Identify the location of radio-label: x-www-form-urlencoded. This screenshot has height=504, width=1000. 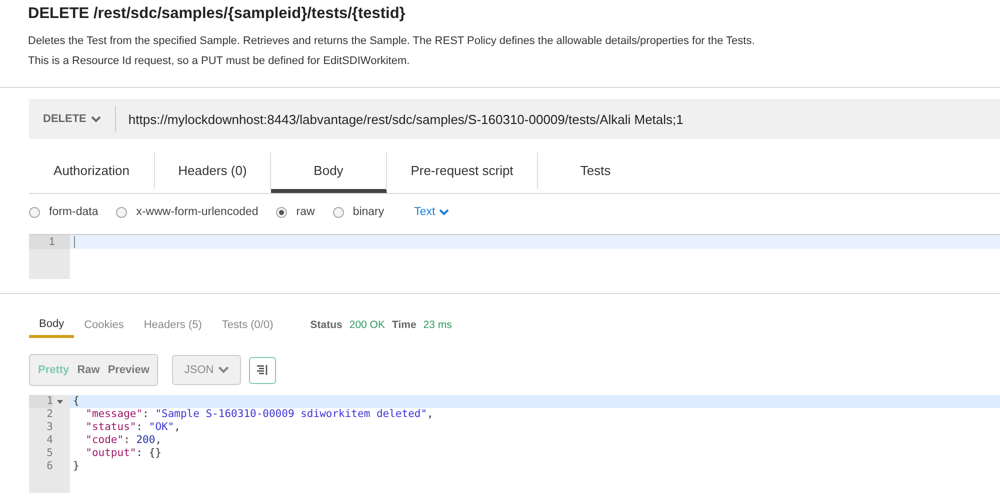
(197, 212).